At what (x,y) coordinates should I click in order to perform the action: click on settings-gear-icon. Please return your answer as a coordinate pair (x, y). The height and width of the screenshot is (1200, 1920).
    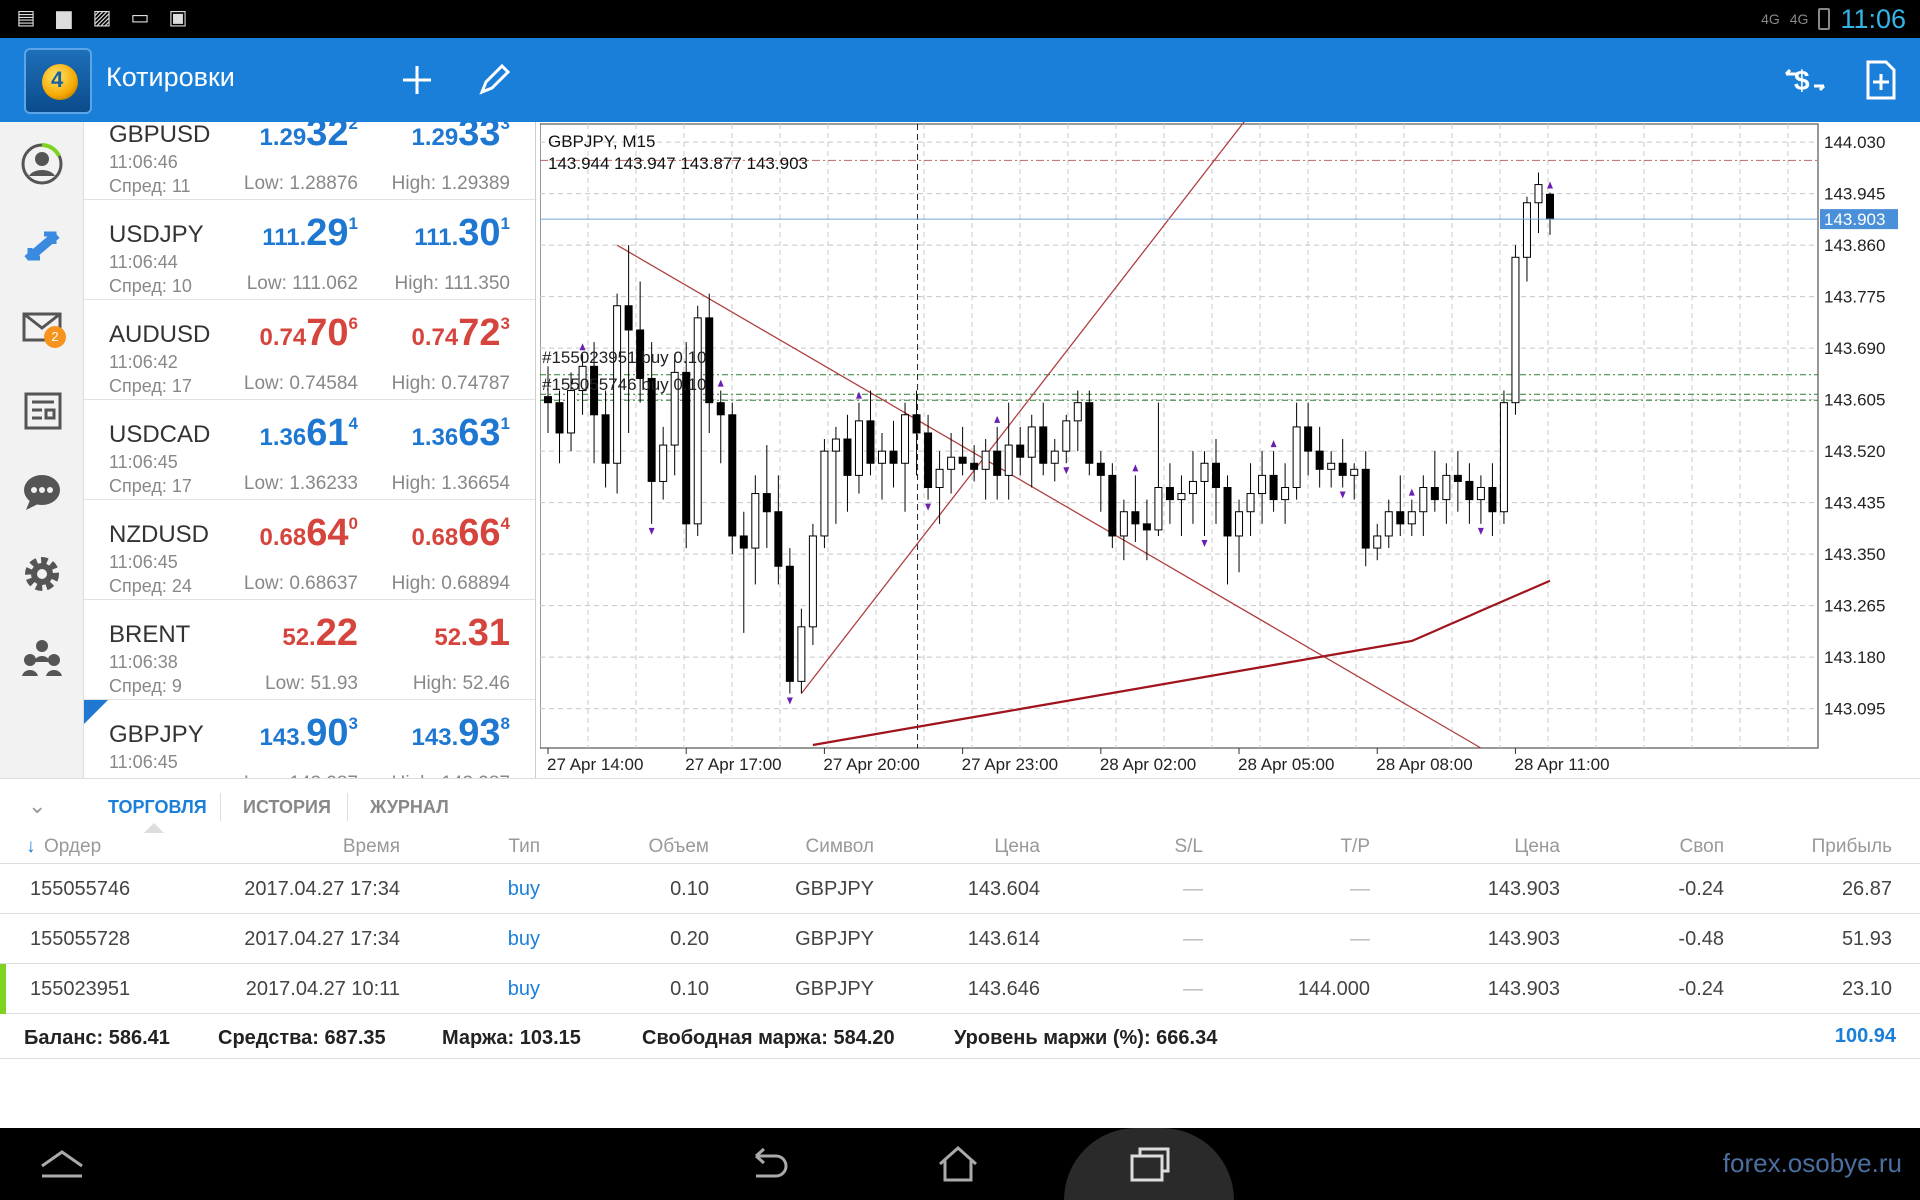
    Looking at the image, I should click on (42, 574).